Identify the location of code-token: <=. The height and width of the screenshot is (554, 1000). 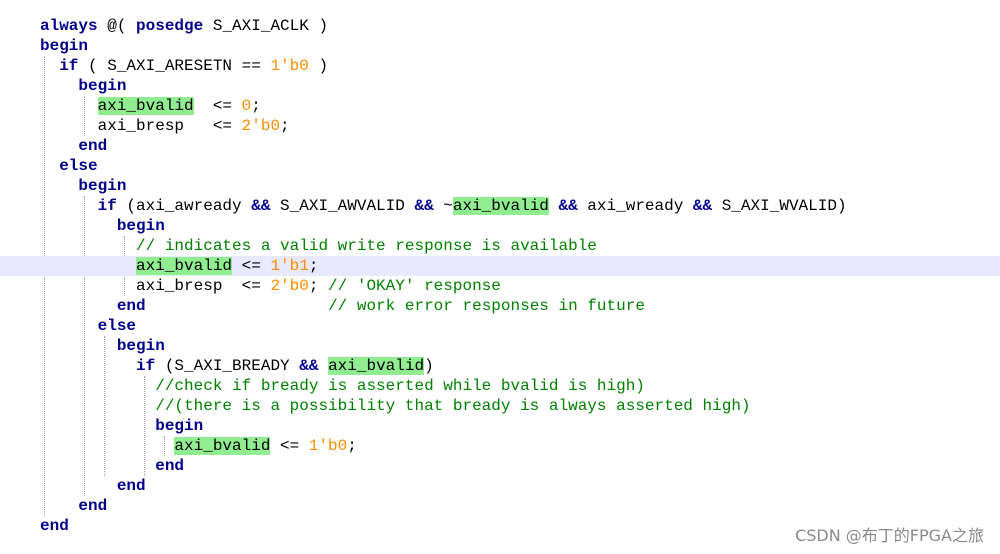
(289, 446).